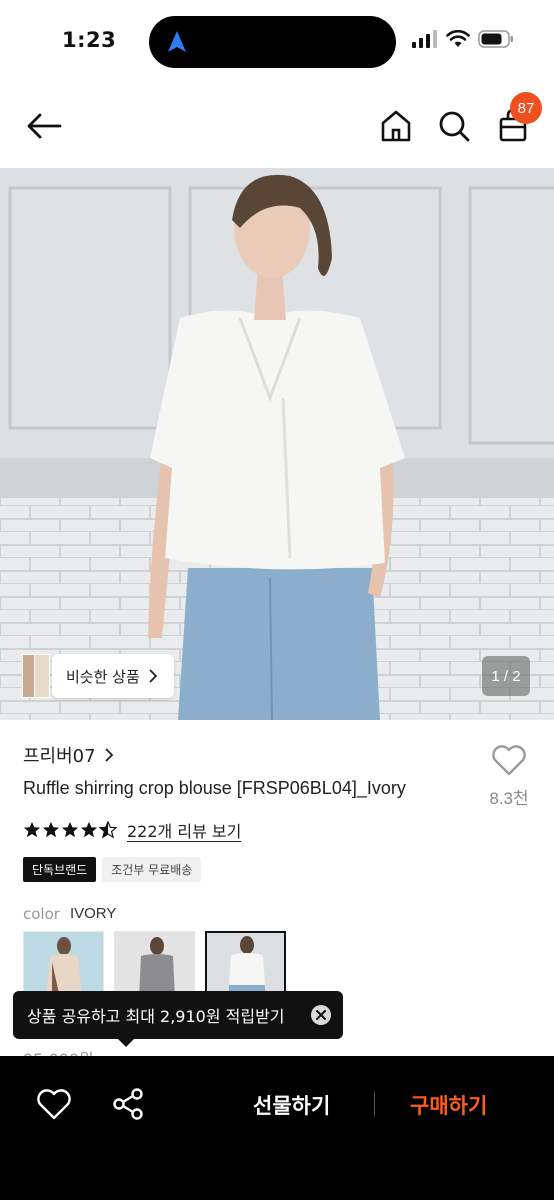 The height and width of the screenshot is (1200, 554). I want to click on star-rating, so click(70, 830).